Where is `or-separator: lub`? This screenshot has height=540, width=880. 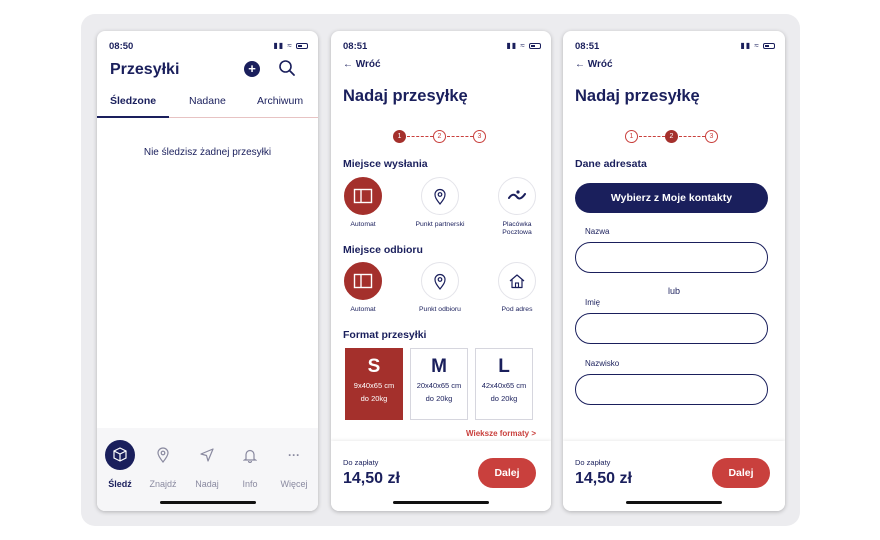 or-separator: lub is located at coordinates (673, 291).